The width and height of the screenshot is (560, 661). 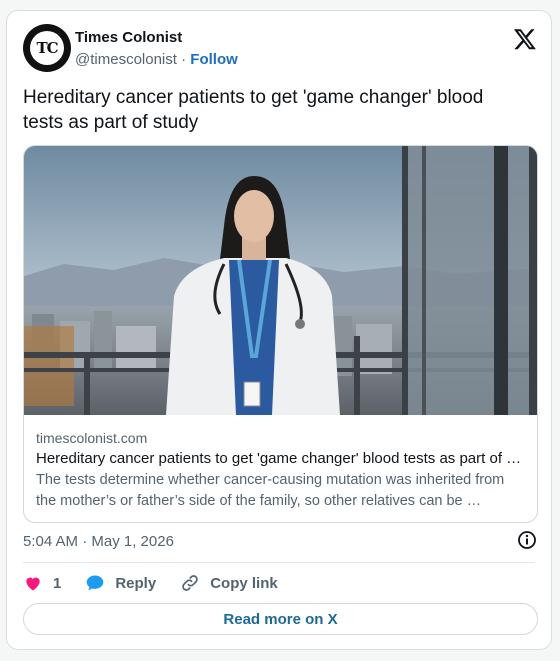 I want to click on link-domain: timescolonist.com, so click(x=92, y=438).